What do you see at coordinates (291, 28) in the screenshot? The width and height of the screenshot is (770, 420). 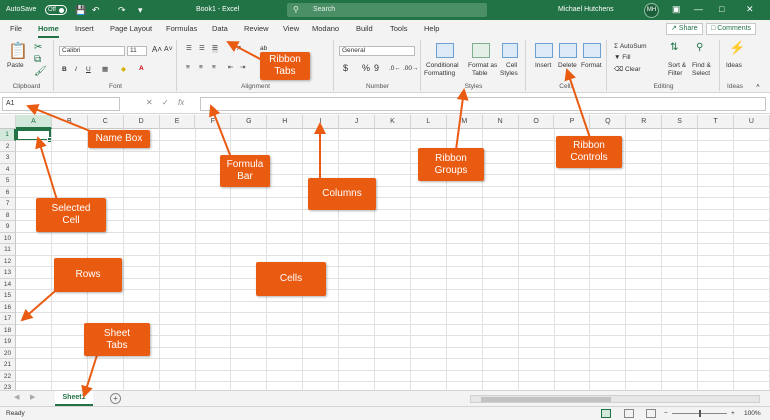 I see `tab-view: View` at bounding box center [291, 28].